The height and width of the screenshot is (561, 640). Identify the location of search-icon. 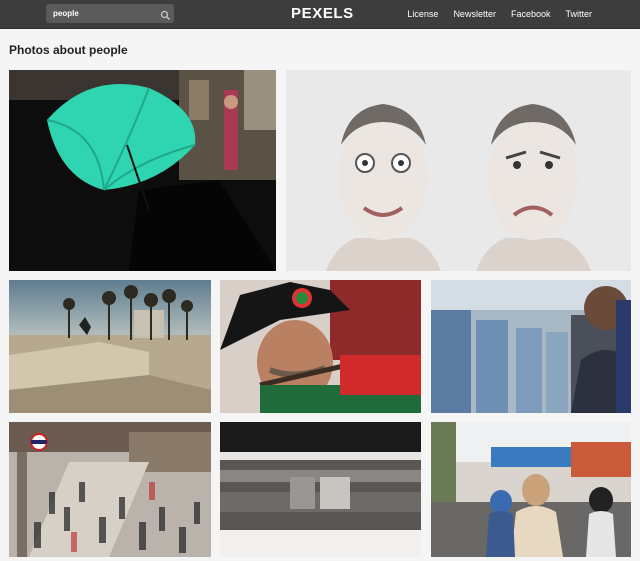
(165, 14).